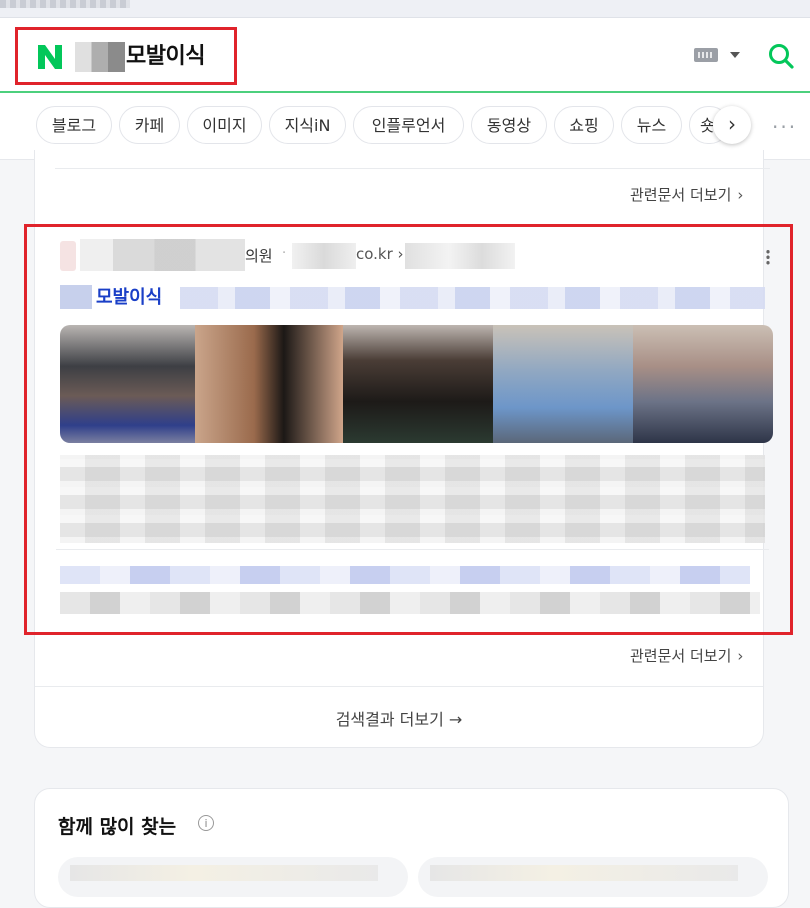 The width and height of the screenshot is (810, 908). Describe the element at coordinates (405, 9) in the screenshot. I see `browser-top-strip` at that location.